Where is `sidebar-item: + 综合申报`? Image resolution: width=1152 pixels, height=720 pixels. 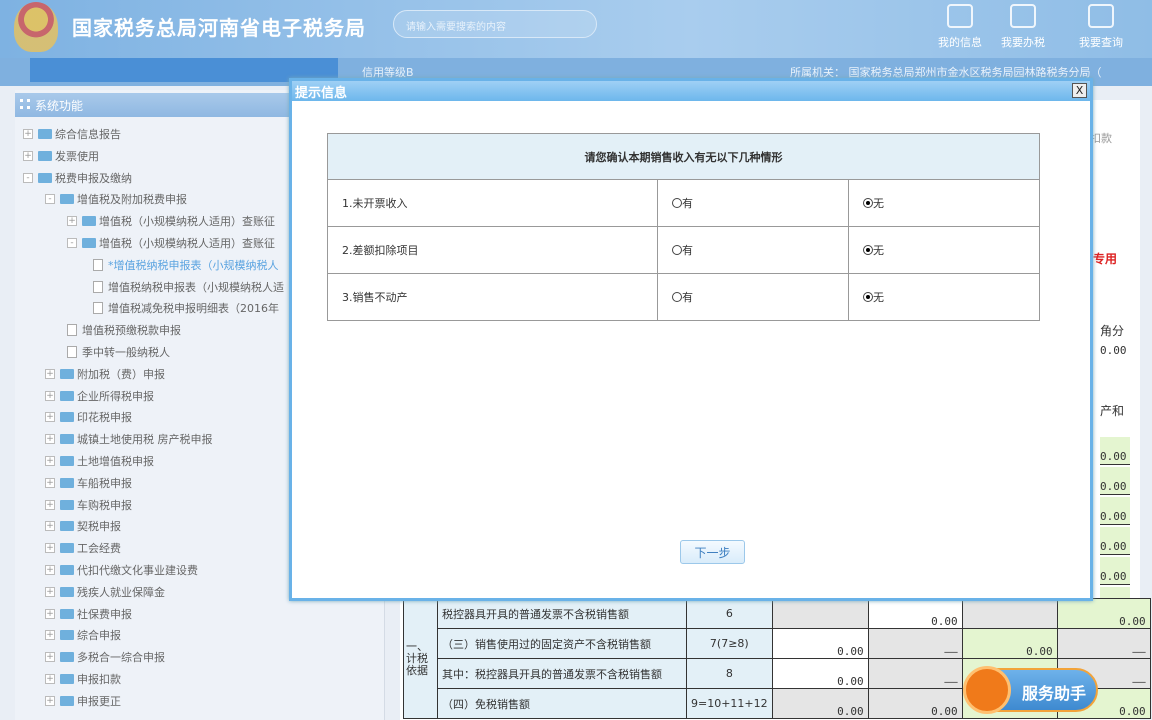
sidebar-item: + 综合申报 is located at coordinates (83, 635).